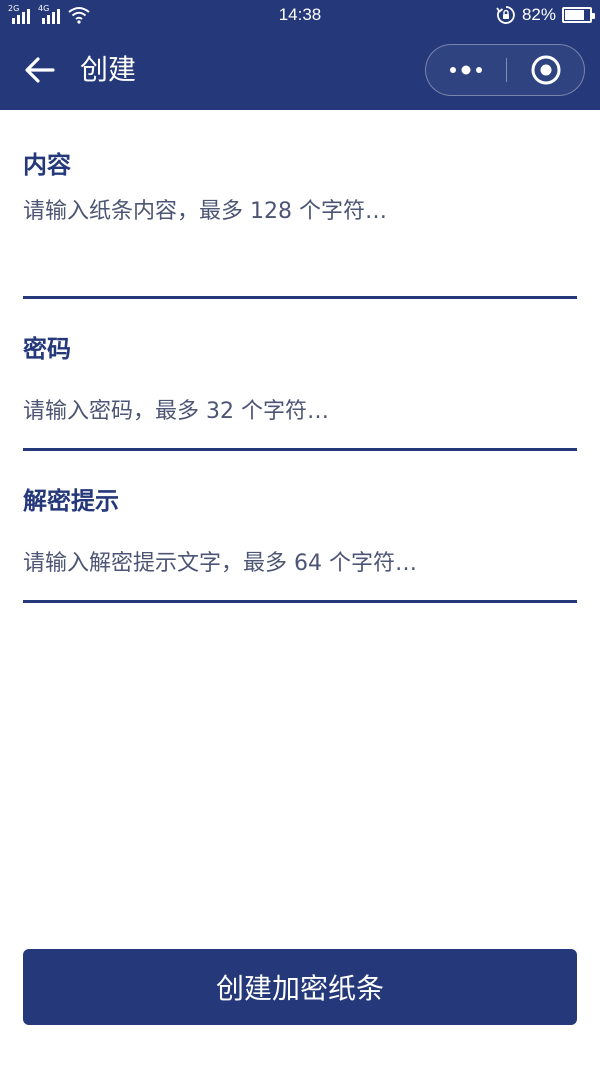 This screenshot has height=1067, width=600. What do you see at coordinates (108, 69) in the screenshot?
I see `page-title: 创建` at bounding box center [108, 69].